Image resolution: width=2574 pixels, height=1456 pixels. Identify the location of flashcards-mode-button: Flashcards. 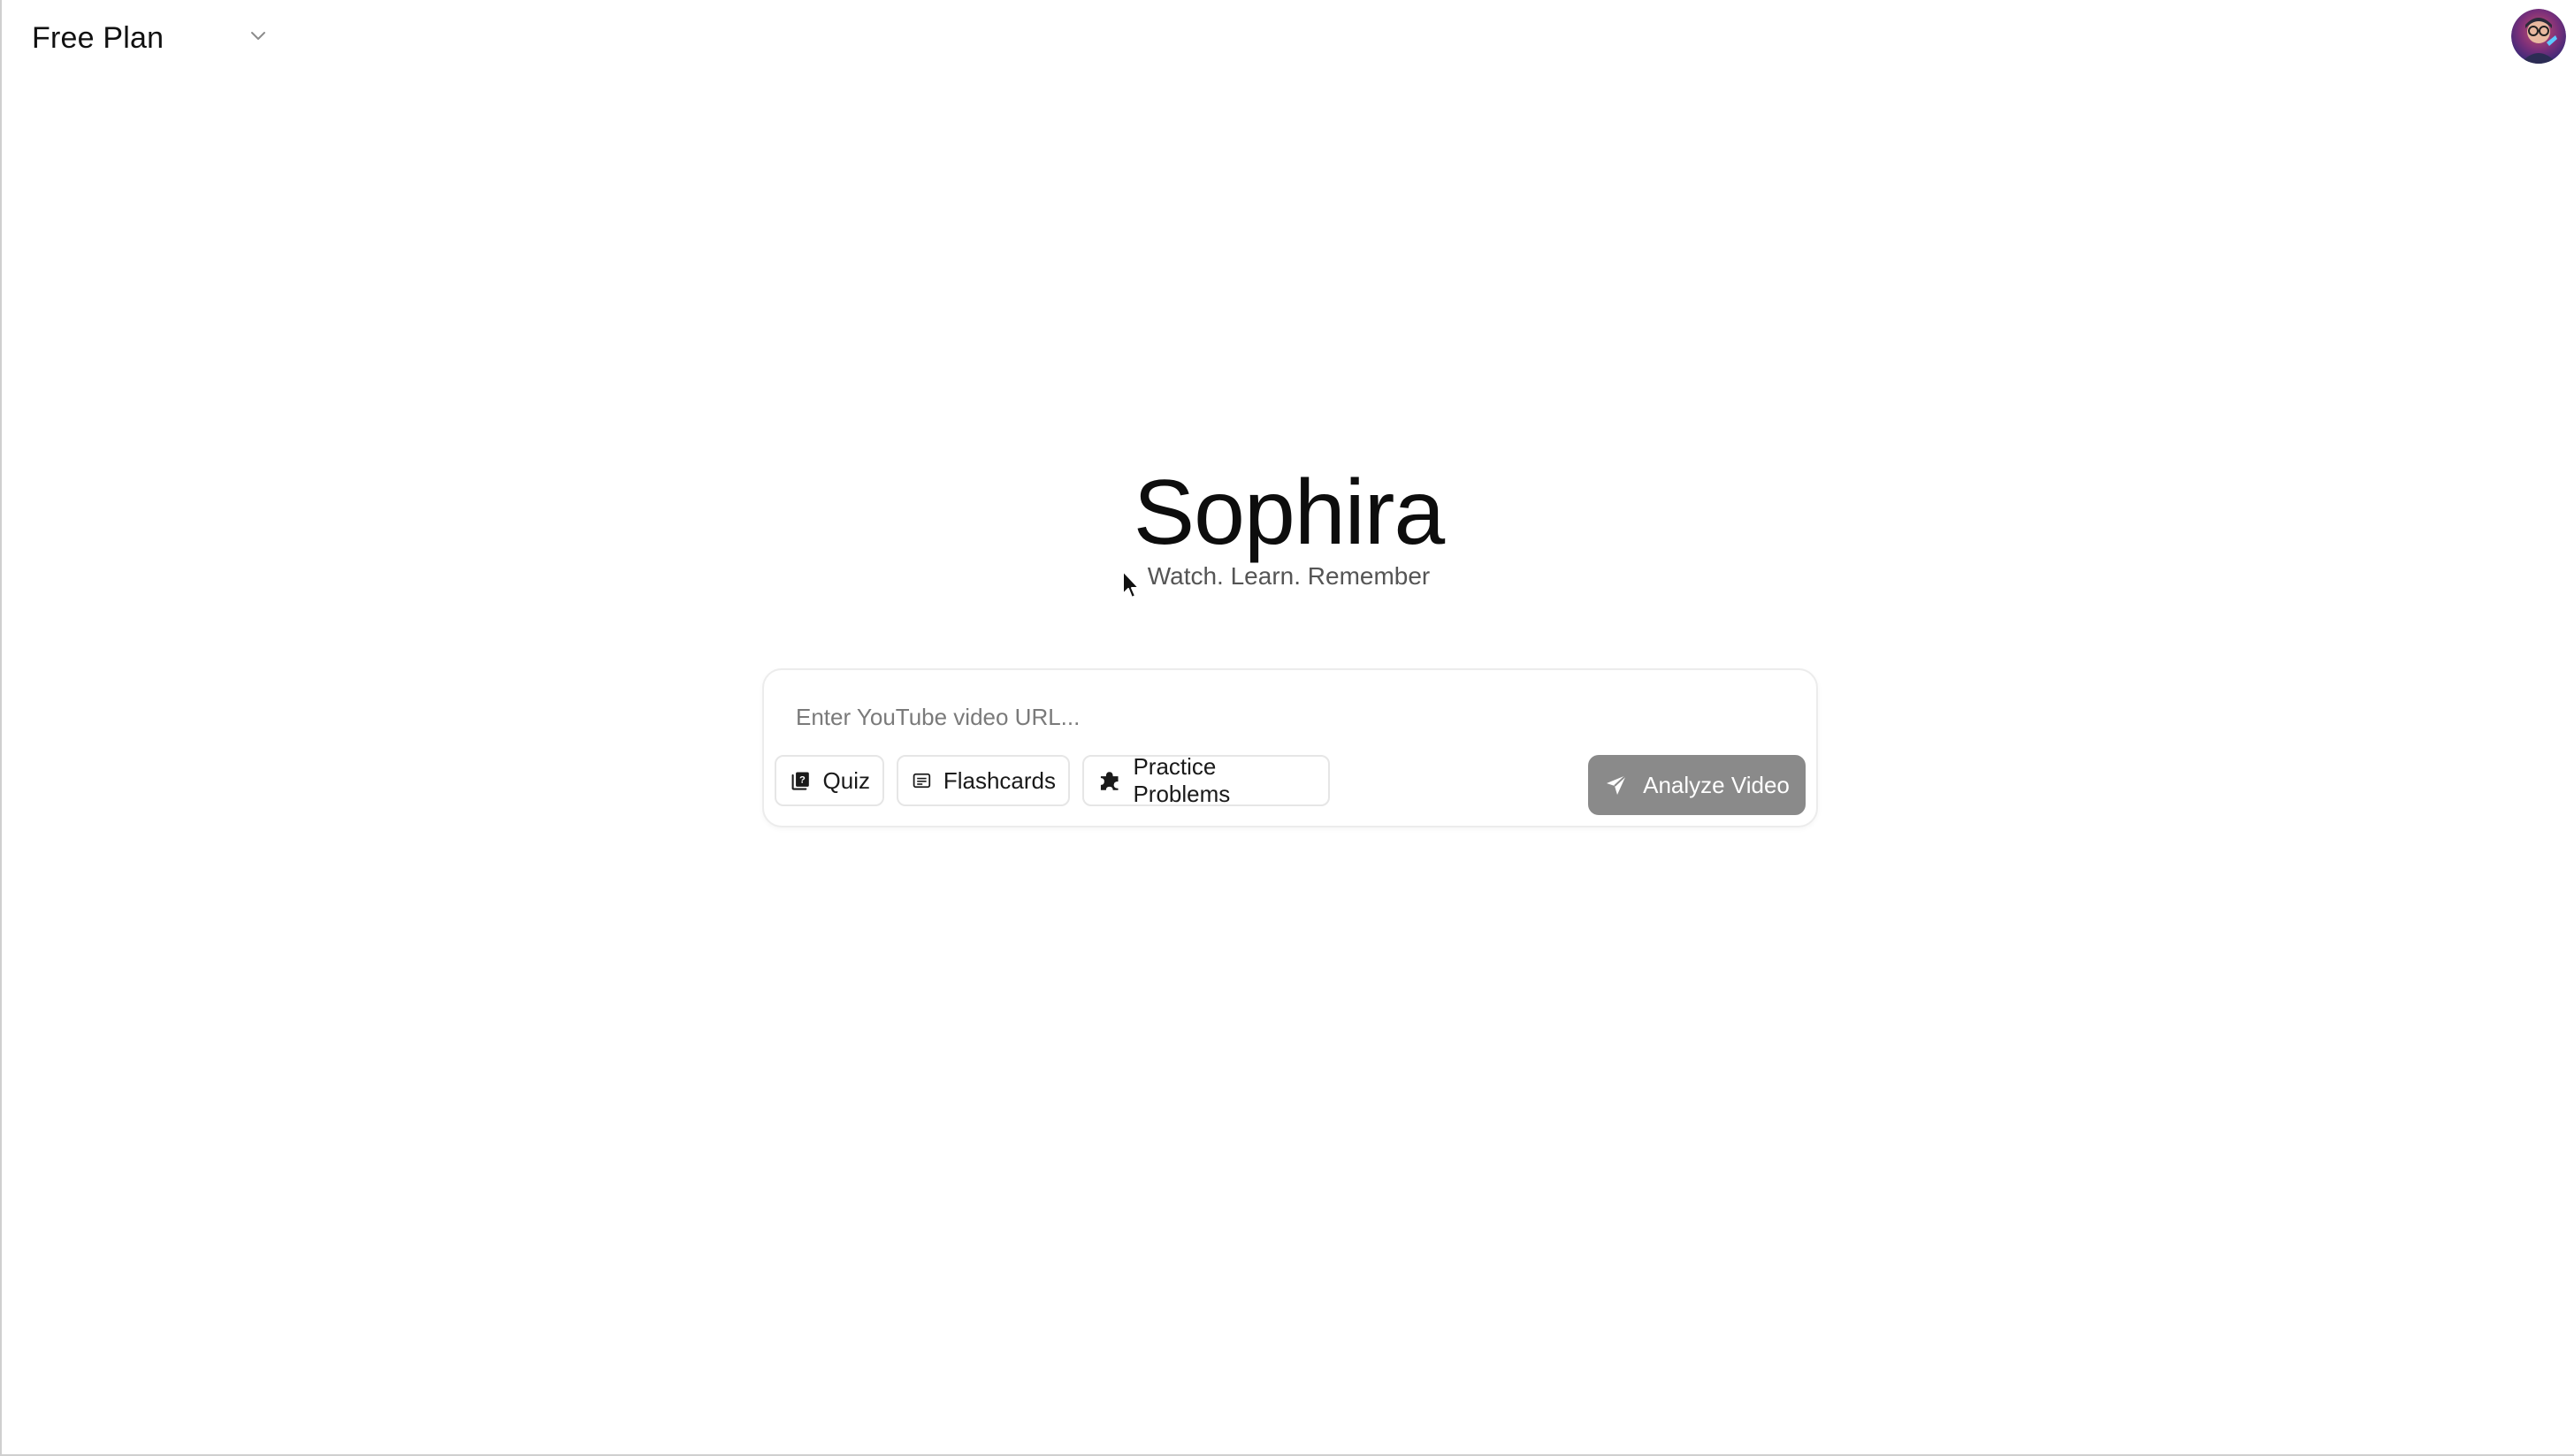
(984, 780).